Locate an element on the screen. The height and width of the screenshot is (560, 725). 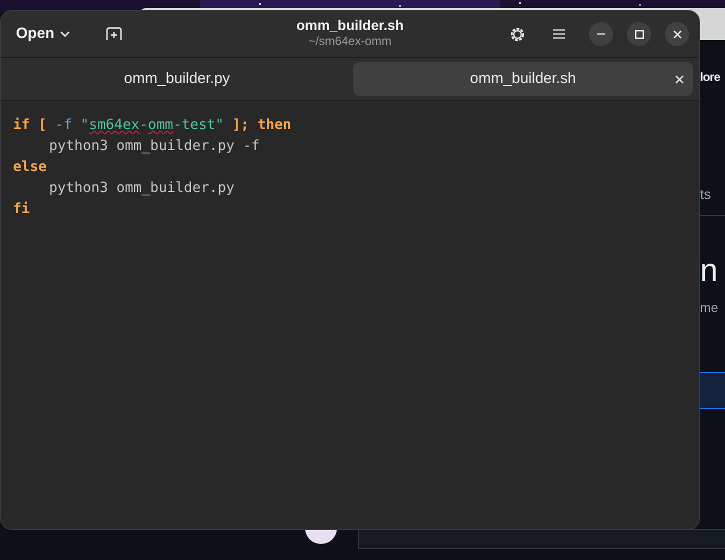
maximize-icon is located at coordinates (639, 34).